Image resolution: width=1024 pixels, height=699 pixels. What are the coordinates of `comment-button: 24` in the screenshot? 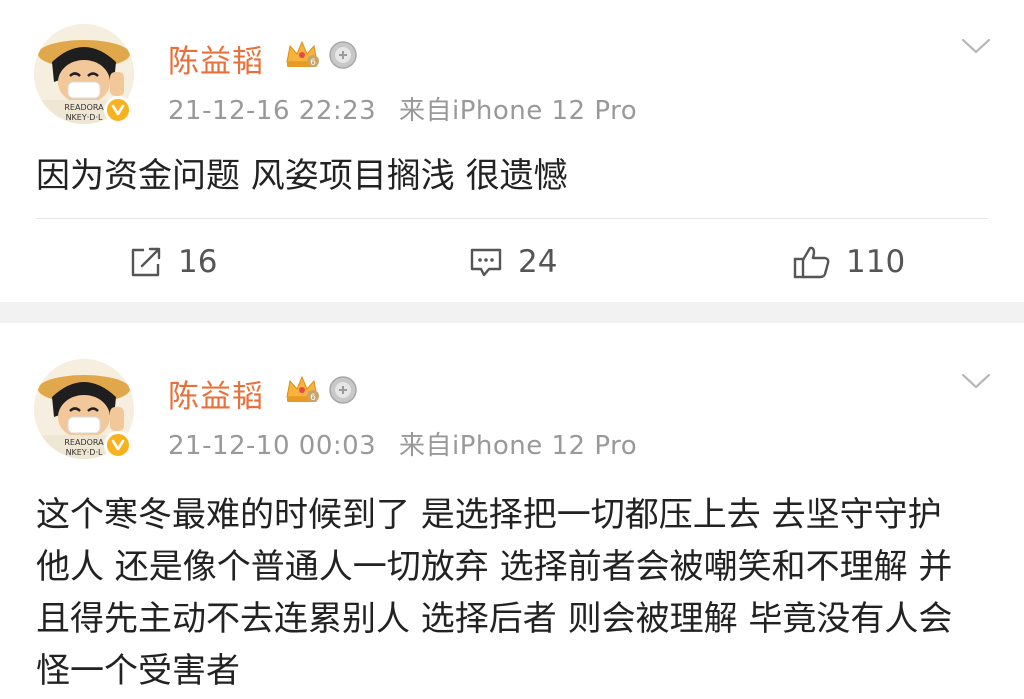 It's located at (512, 262).